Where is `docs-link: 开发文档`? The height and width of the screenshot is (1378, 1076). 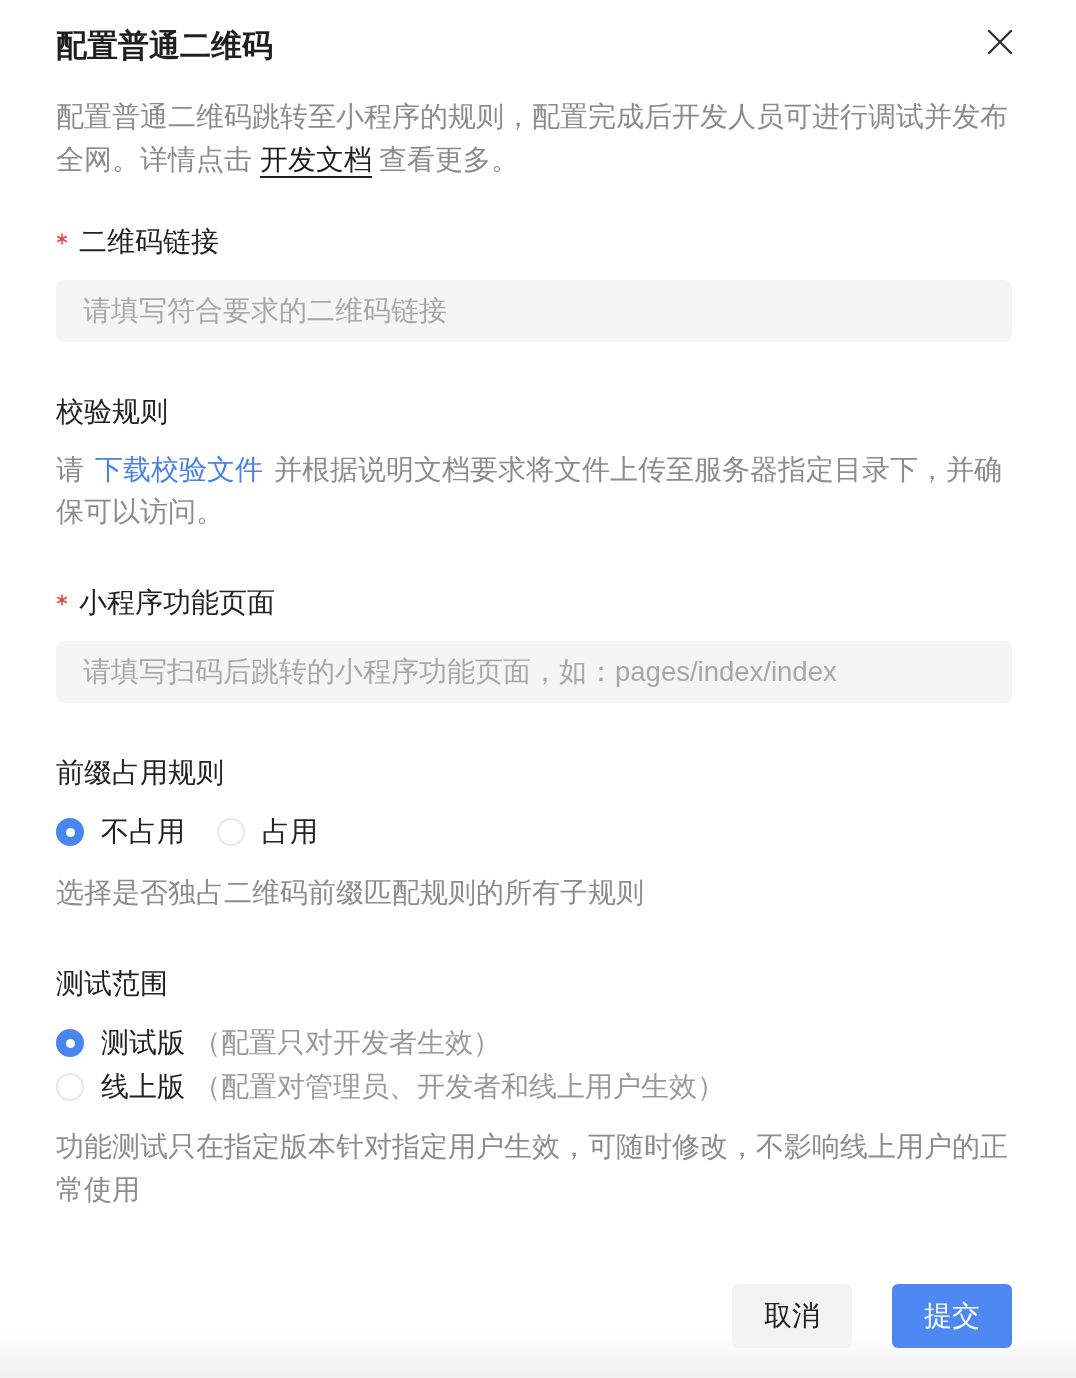 docs-link: 开发文档 is located at coordinates (315, 161).